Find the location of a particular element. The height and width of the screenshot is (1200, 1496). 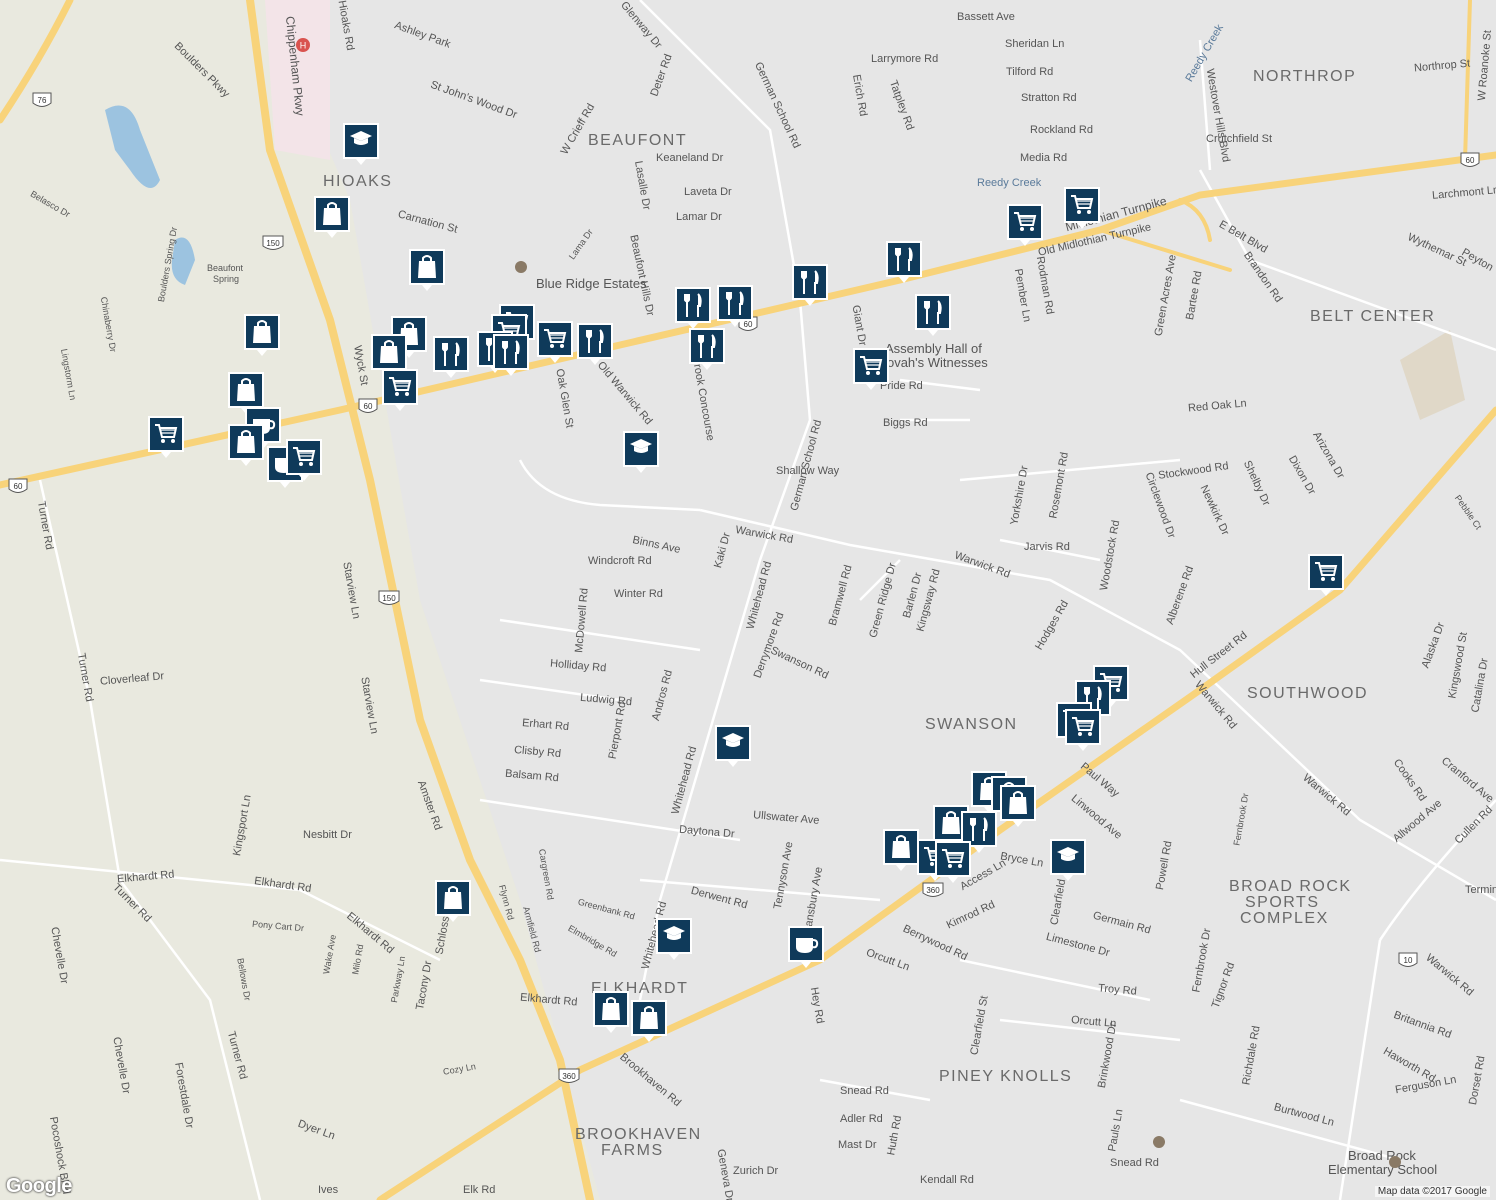

neighborhood-label-piney-knolls: PINEY KNOLLS is located at coordinates (1006, 1076).